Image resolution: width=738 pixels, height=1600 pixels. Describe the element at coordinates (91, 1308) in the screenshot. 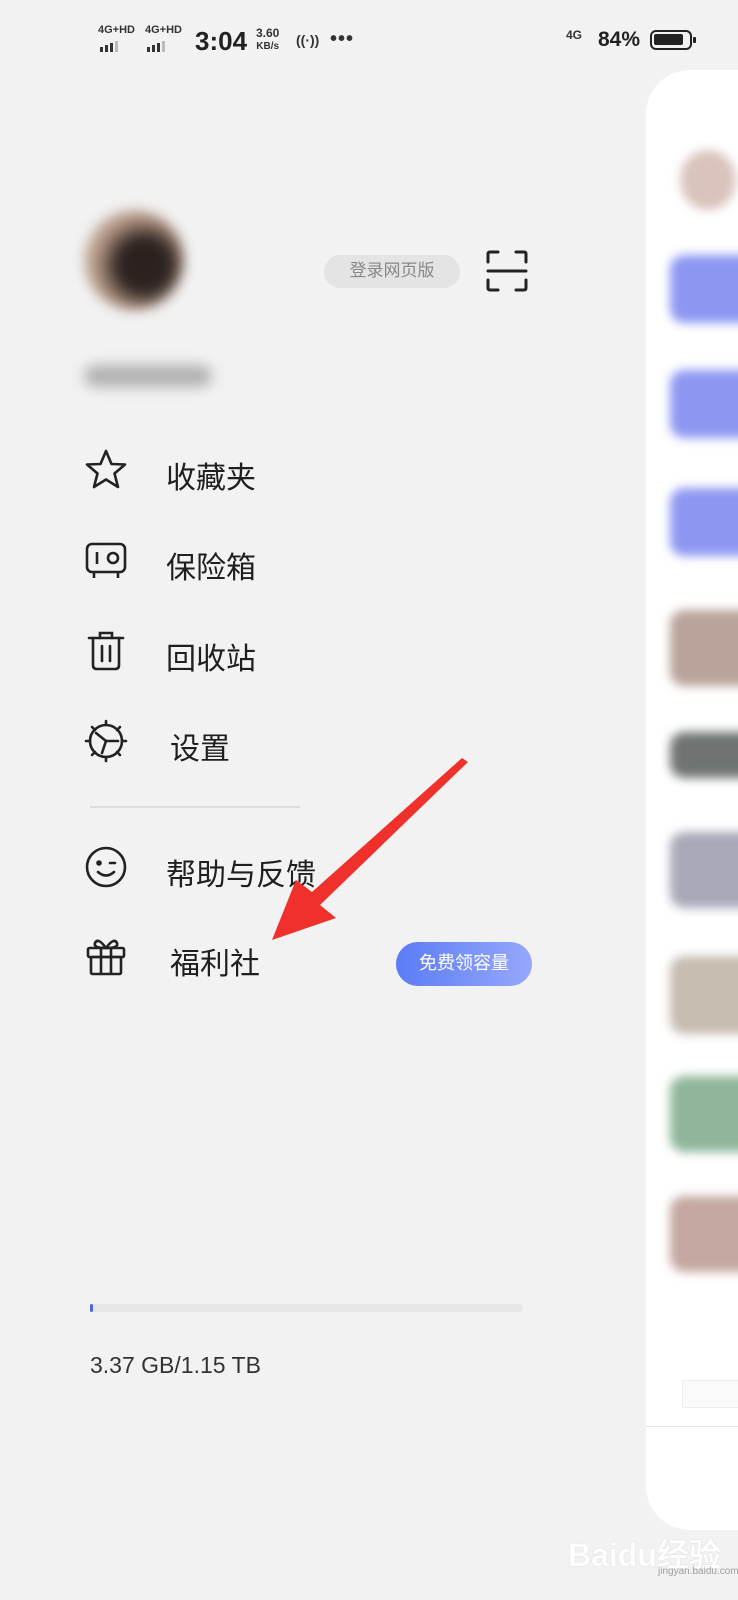

I see `storage-usage-fill` at that location.